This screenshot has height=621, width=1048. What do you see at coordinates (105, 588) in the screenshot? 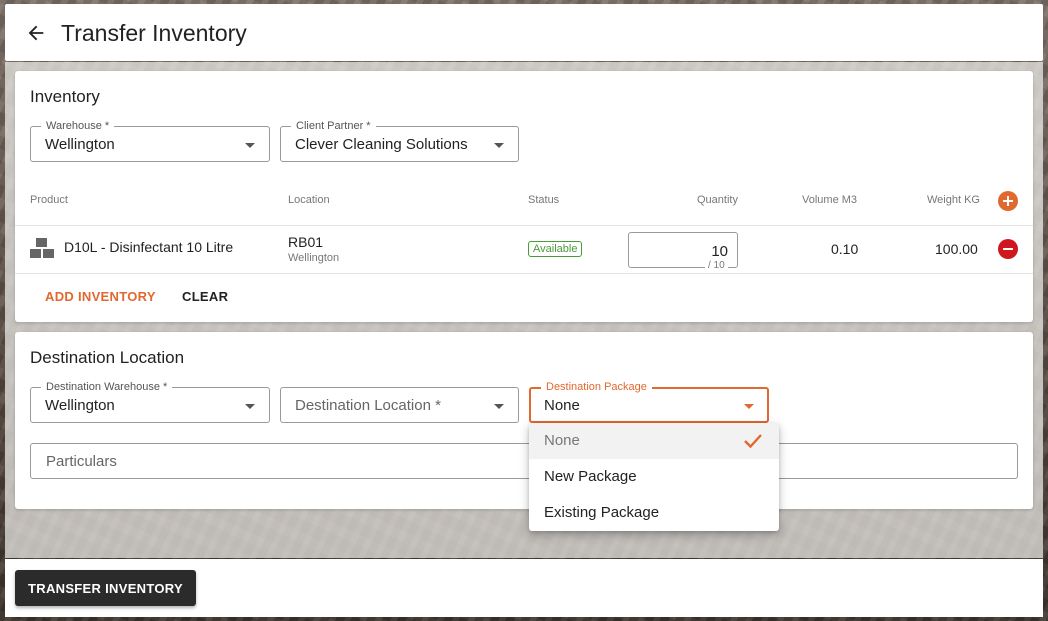
I see `transfer-inventory-button: TRANSFER INVENTORY` at bounding box center [105, 588].